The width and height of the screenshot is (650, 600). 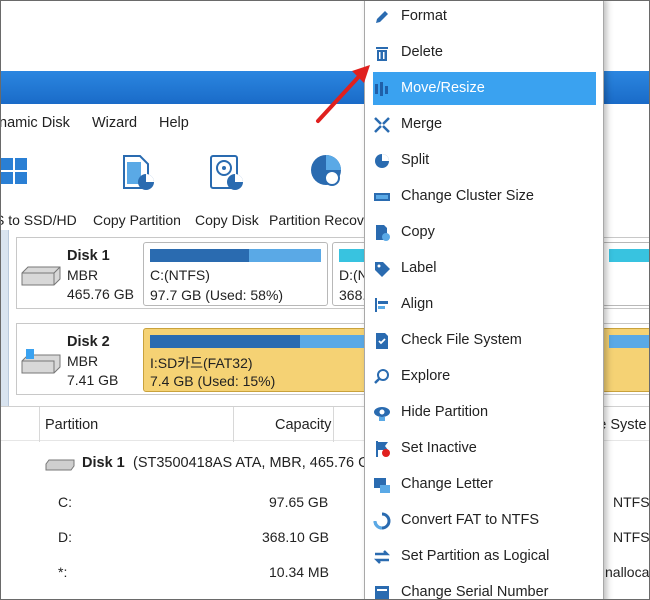 What do you see at coordinates (382, 485) in the screenshot?
I see `change-letter-icon` at bounding box center [382, 485].